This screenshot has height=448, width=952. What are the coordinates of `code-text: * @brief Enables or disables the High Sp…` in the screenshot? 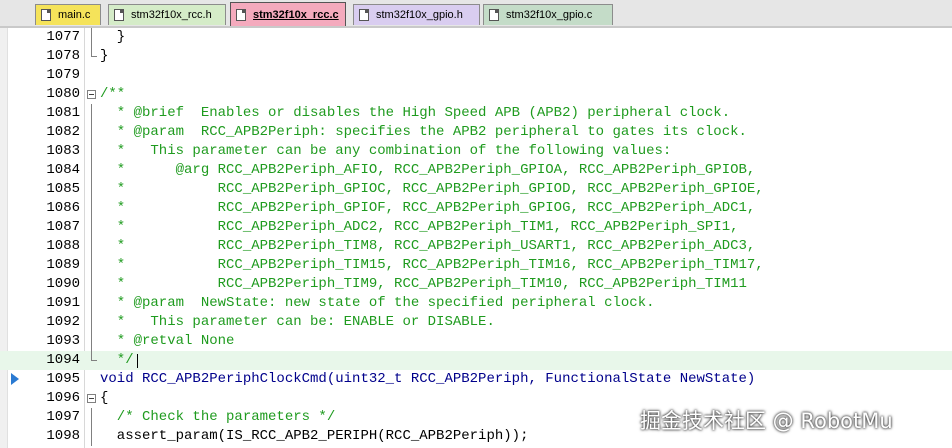 It's located at (415, 113).